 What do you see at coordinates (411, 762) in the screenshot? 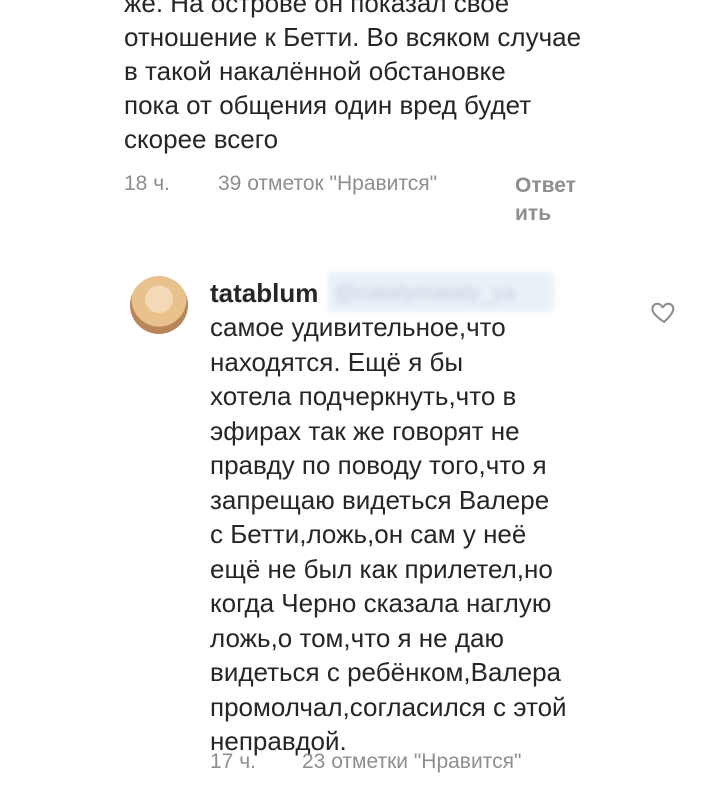
I see `comment-likes-count: 23 отметки "Нравится"` at bounding box center [411, 762].